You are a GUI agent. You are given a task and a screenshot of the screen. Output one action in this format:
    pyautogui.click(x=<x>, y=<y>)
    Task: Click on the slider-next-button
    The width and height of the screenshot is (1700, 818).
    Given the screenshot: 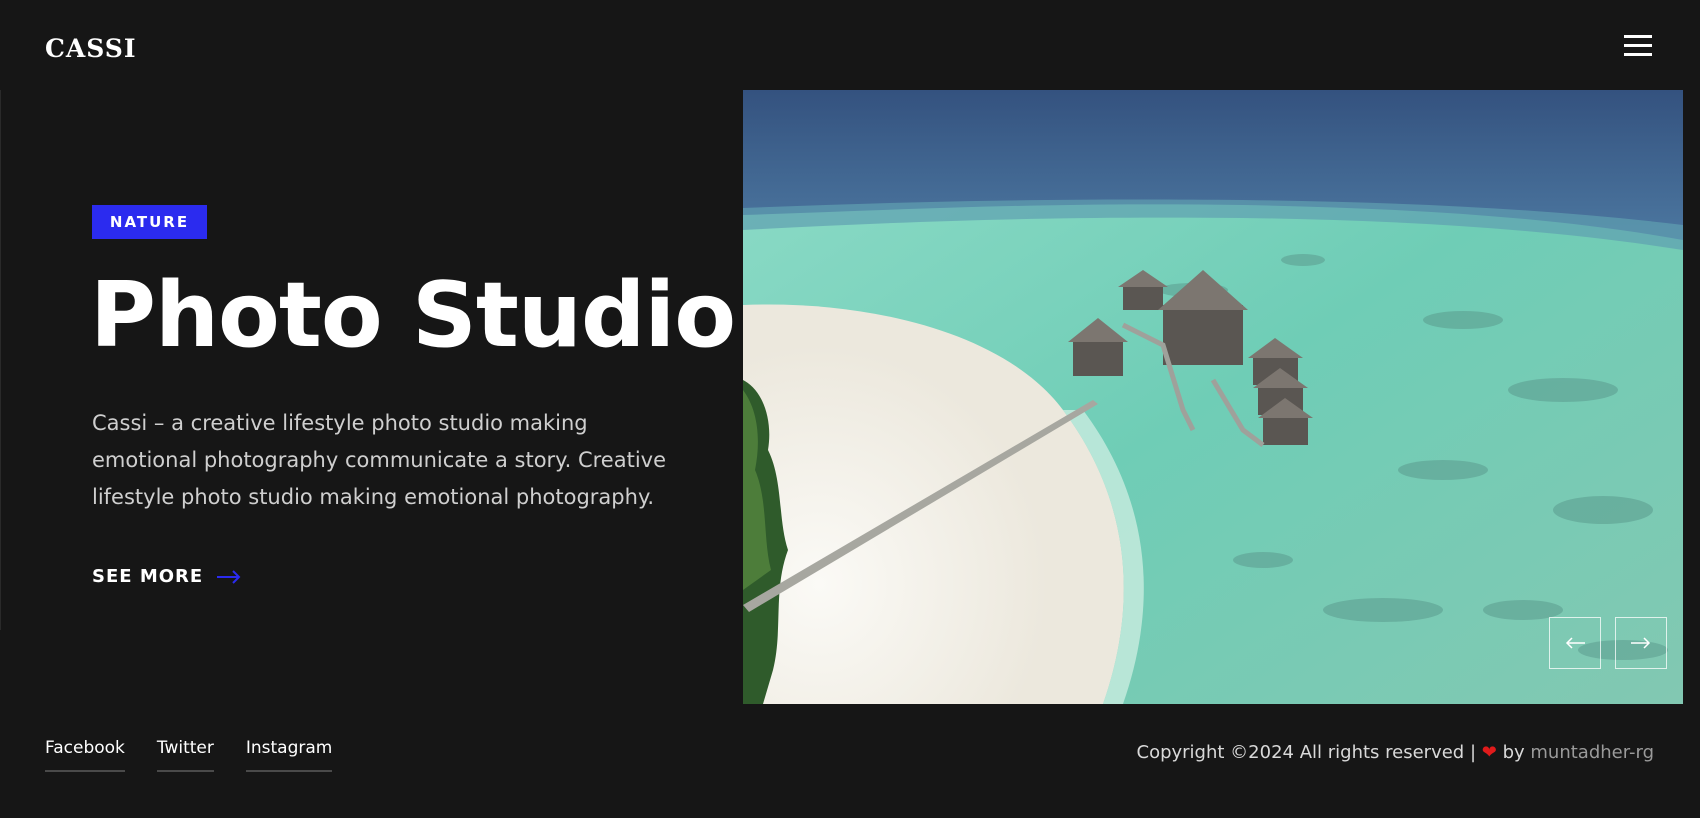 What is the action you would take?
    pyautogui.click(x=1641, y=643)
    